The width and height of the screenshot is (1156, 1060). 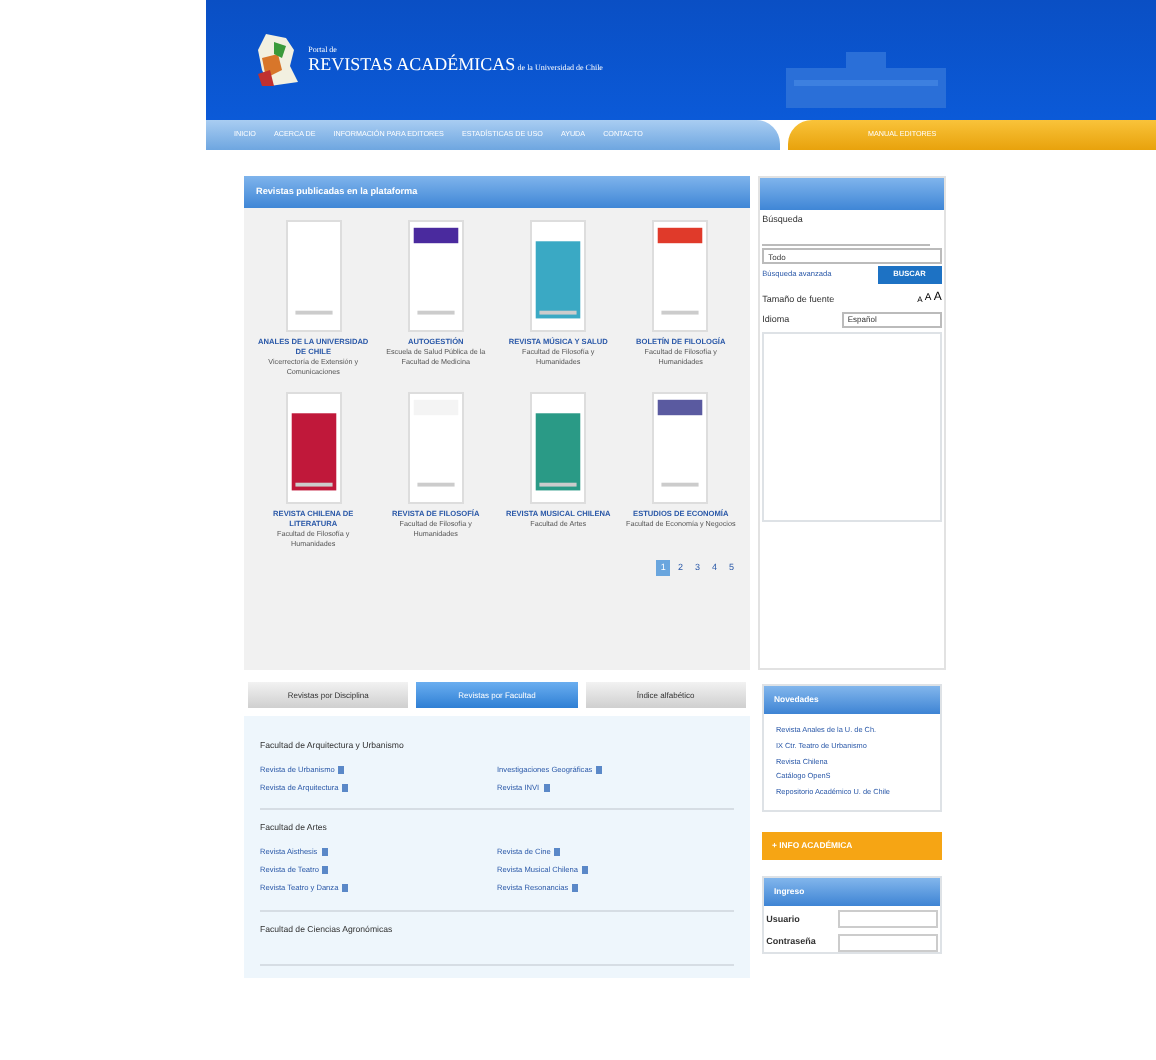 What do you see at coordinates (887, 942) in the screenshot?
I see `password-field` at bounding box center [887, 942].